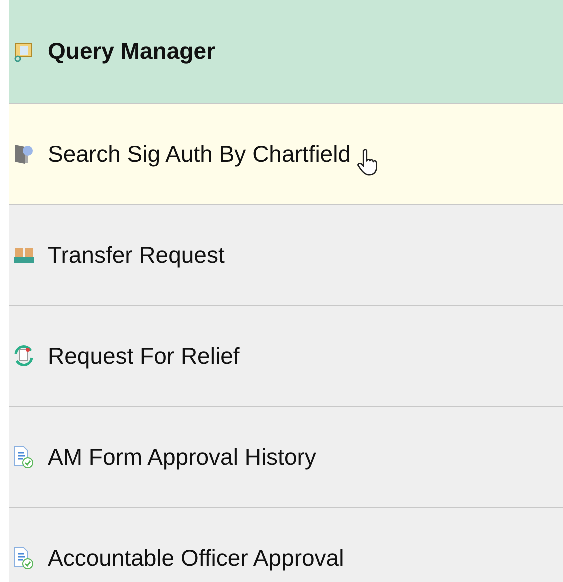 The height and width of the screenshot is (582, 563). Describe the element at coordinates (368, 163) in the screenshot. I see `hand-cursor-icon` at that location.